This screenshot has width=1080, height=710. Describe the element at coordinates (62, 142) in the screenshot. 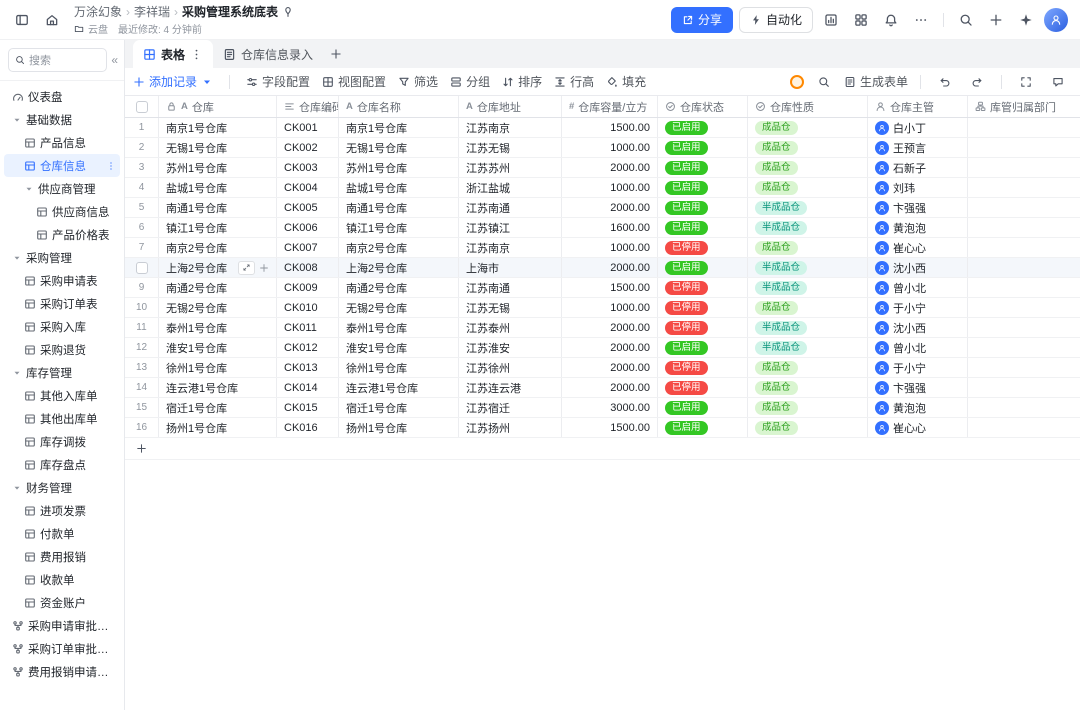

I see `sidebar-item: 产品信息` at that location.